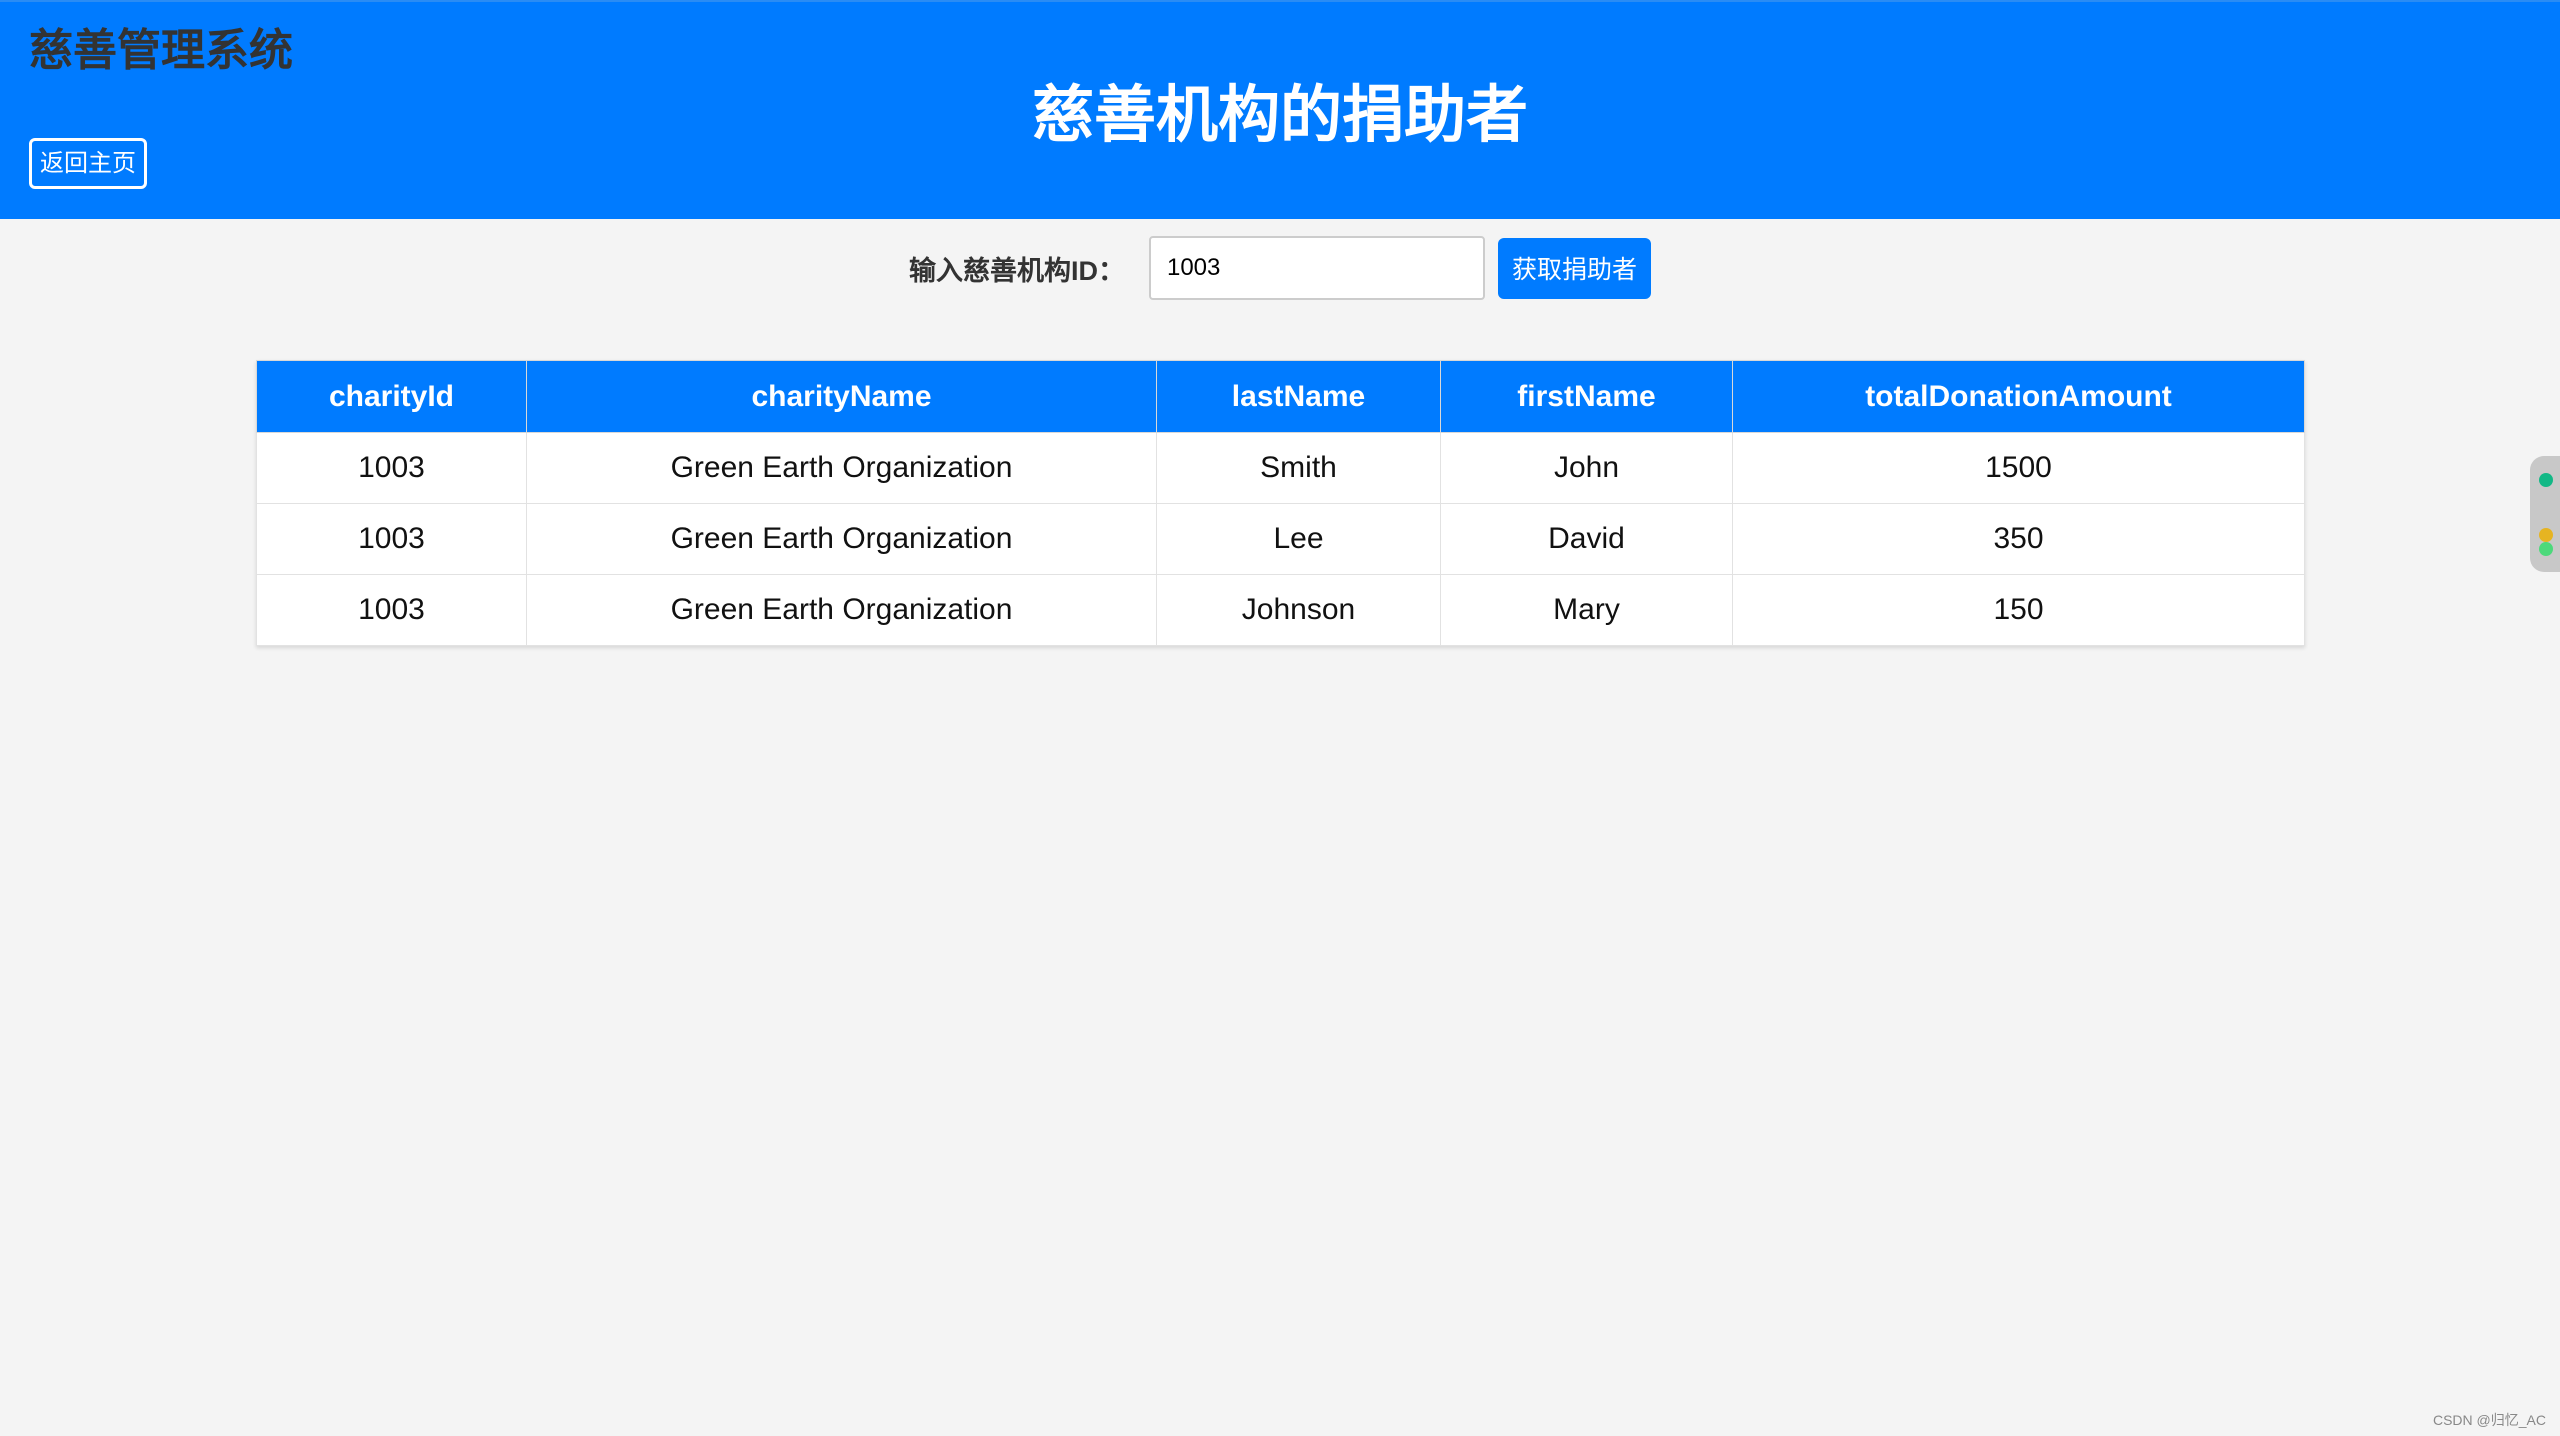 This screenshot has width=2560, height=1436. I want to click on charity-id-input, so click(1316, 268).